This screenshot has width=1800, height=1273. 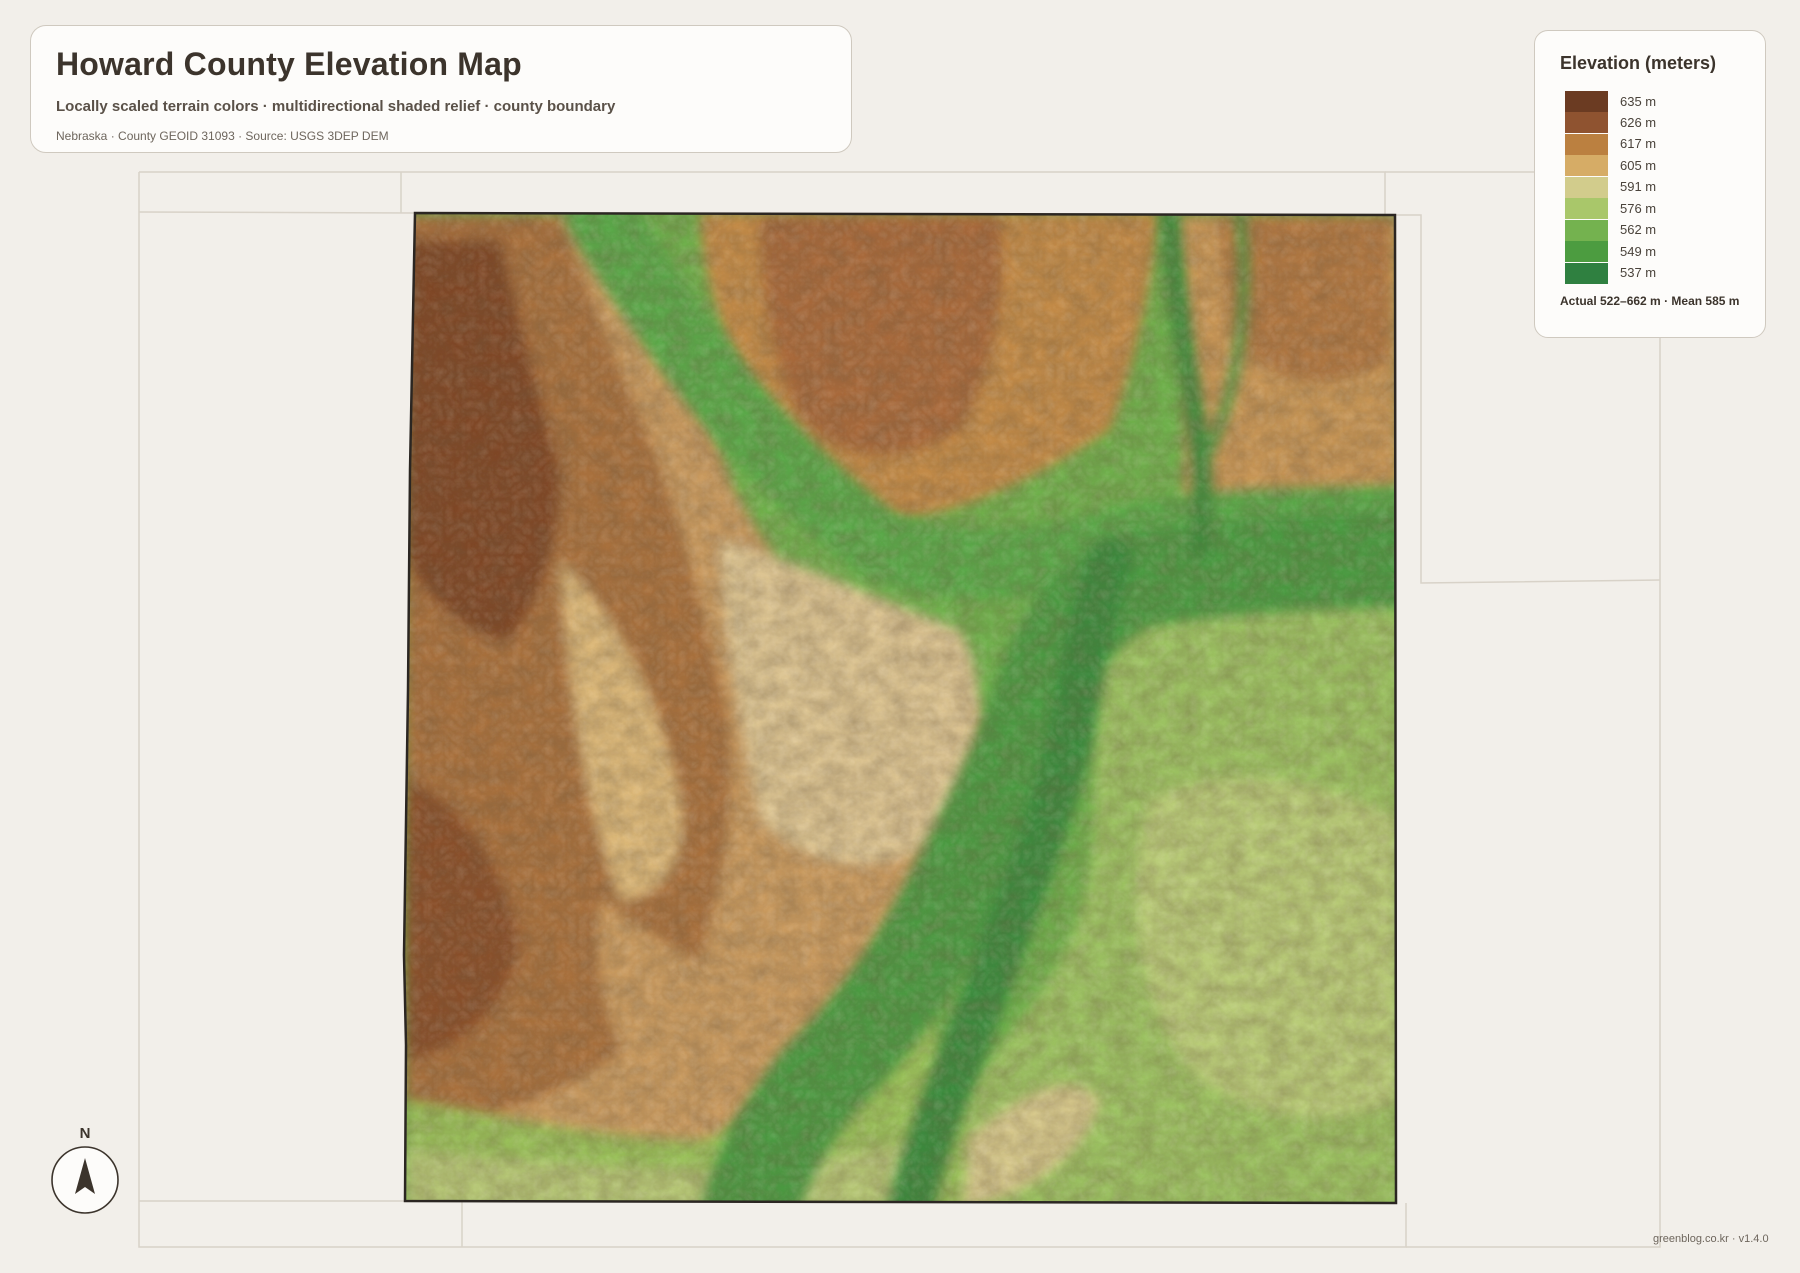 I want to click on legend-label: 549 m, so click(x=1638, y=251).